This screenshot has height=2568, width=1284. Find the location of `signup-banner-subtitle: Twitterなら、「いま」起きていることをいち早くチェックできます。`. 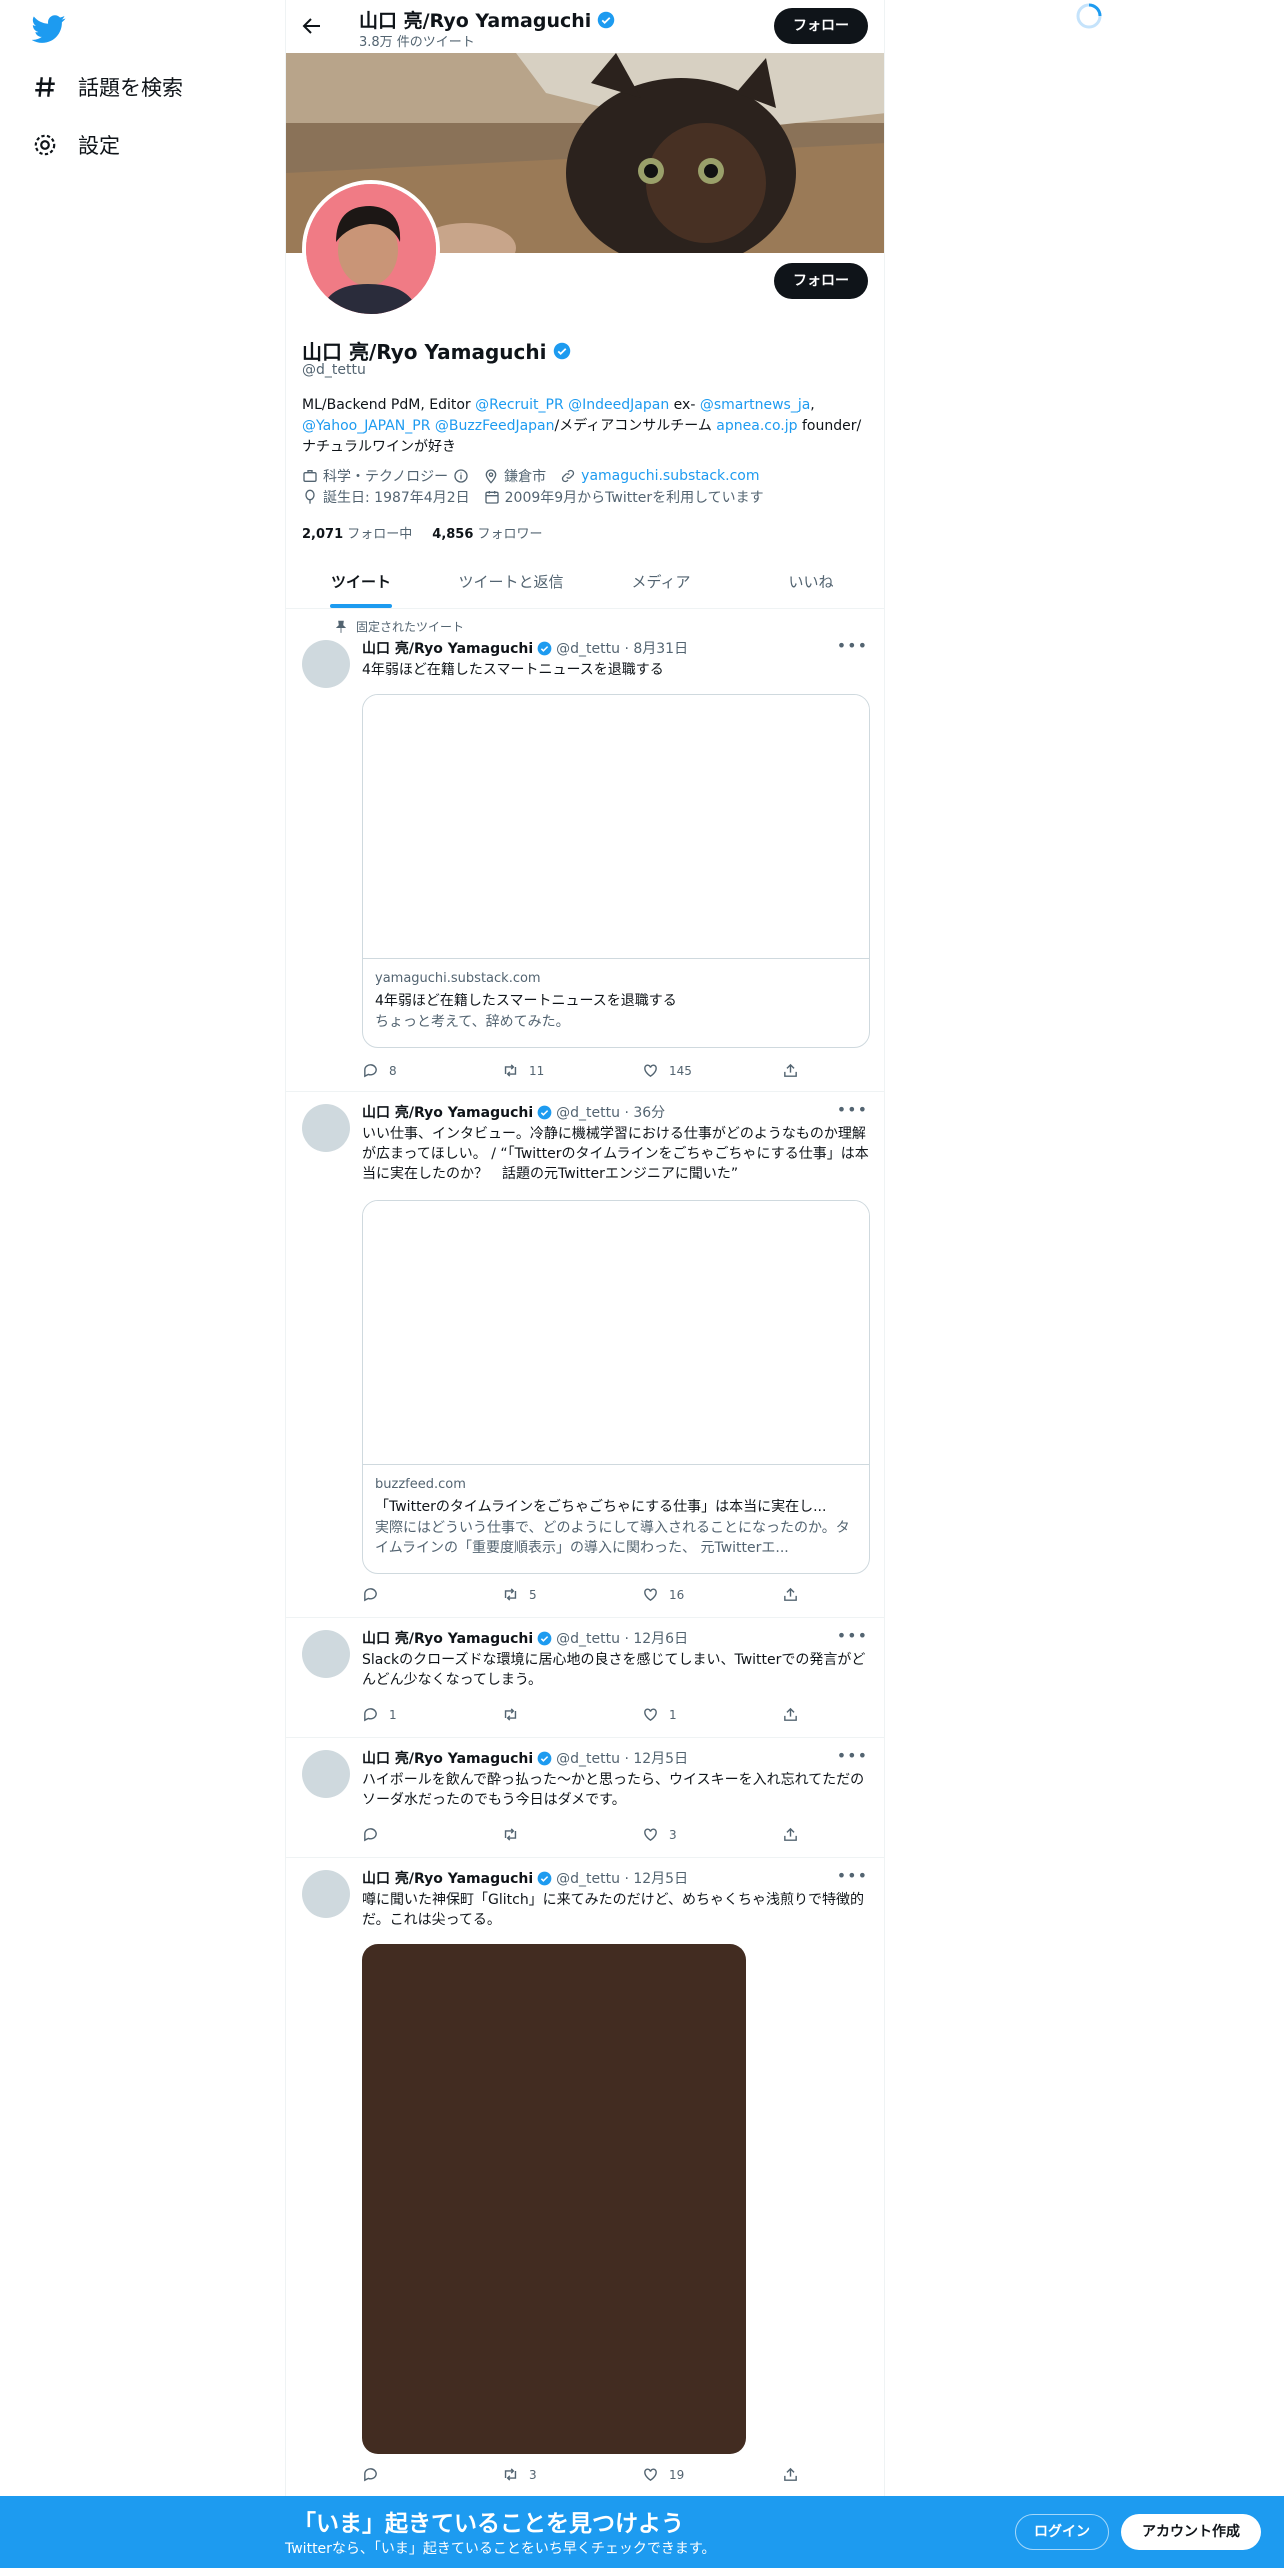

signup-banner-subtitle: Twitterなら、「いま」起きていることをいち早くチェックできます。 is located at coordinates (500, 2549).